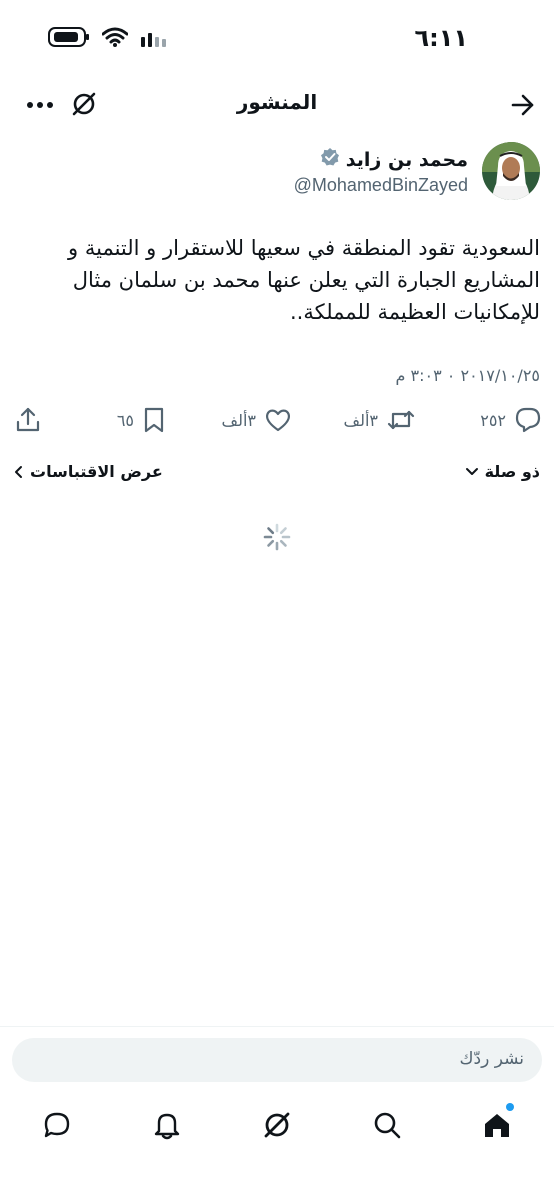 Image resolution: width=554 pixels, height=1200 pixels. I want to click on messages-icon, so click(57, 1125).